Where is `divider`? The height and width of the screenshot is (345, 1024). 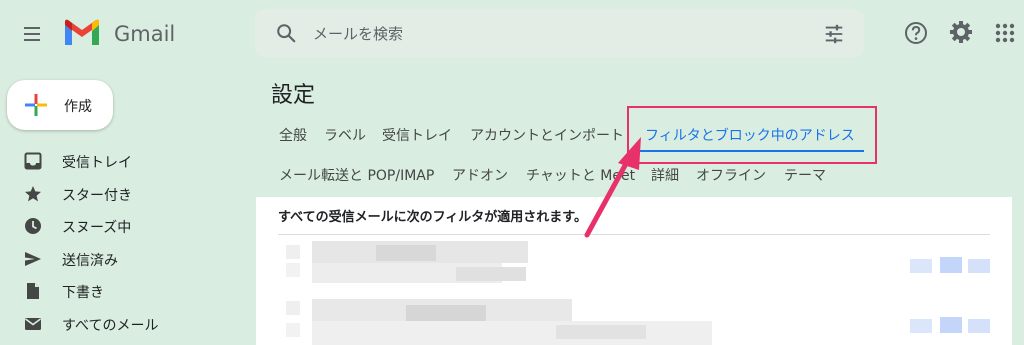 divider is located at coordinates (634, 234).